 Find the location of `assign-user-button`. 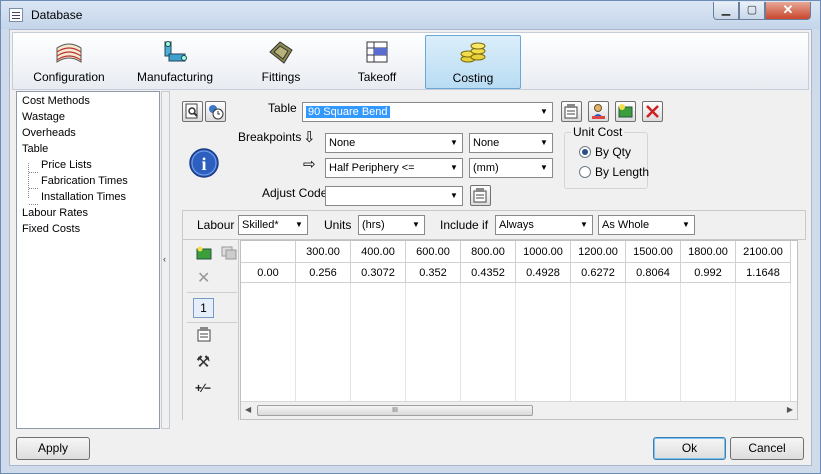

assign-user-button is located at coordinates (598, 111).